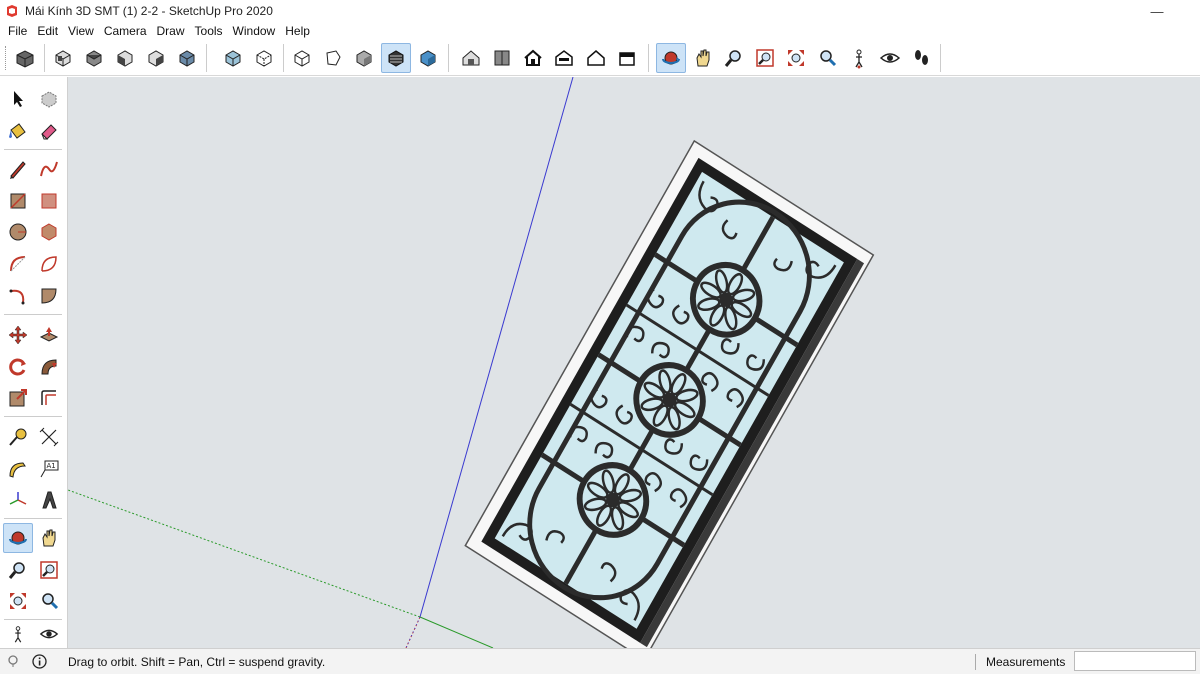 The height and width of the screenshot is (674, 1200). Describe the element at coordinates (18, 99) in the screenshot. I see `select-icon` at that location.